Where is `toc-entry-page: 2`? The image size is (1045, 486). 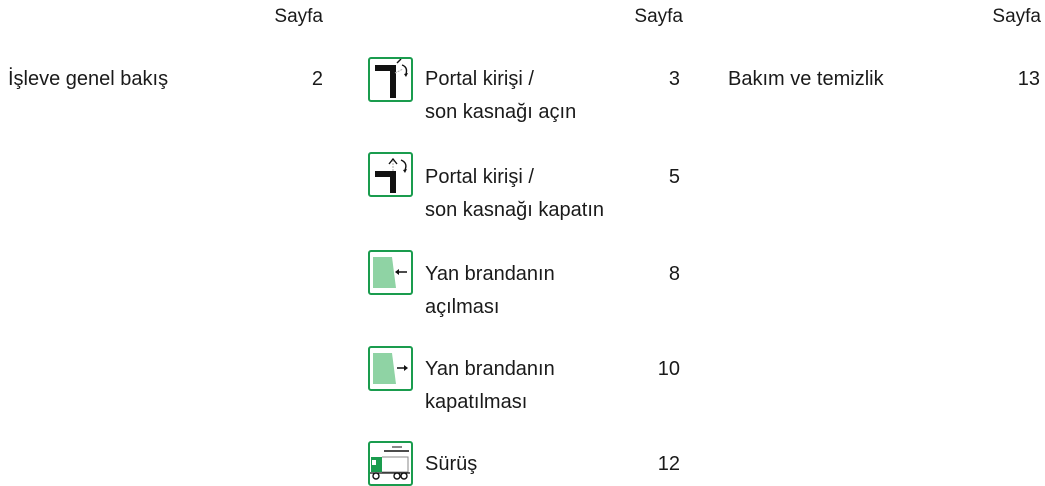
toc-entry-page: 2 is located at coordinates (317, 79).